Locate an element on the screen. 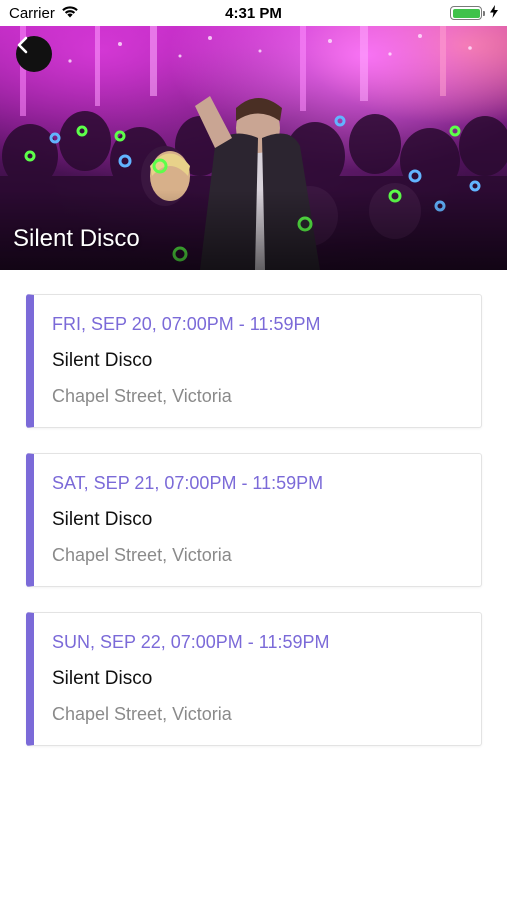 This screenshot has height=900, width=507. chevron-left-icon is located at coordinates (22, 45).